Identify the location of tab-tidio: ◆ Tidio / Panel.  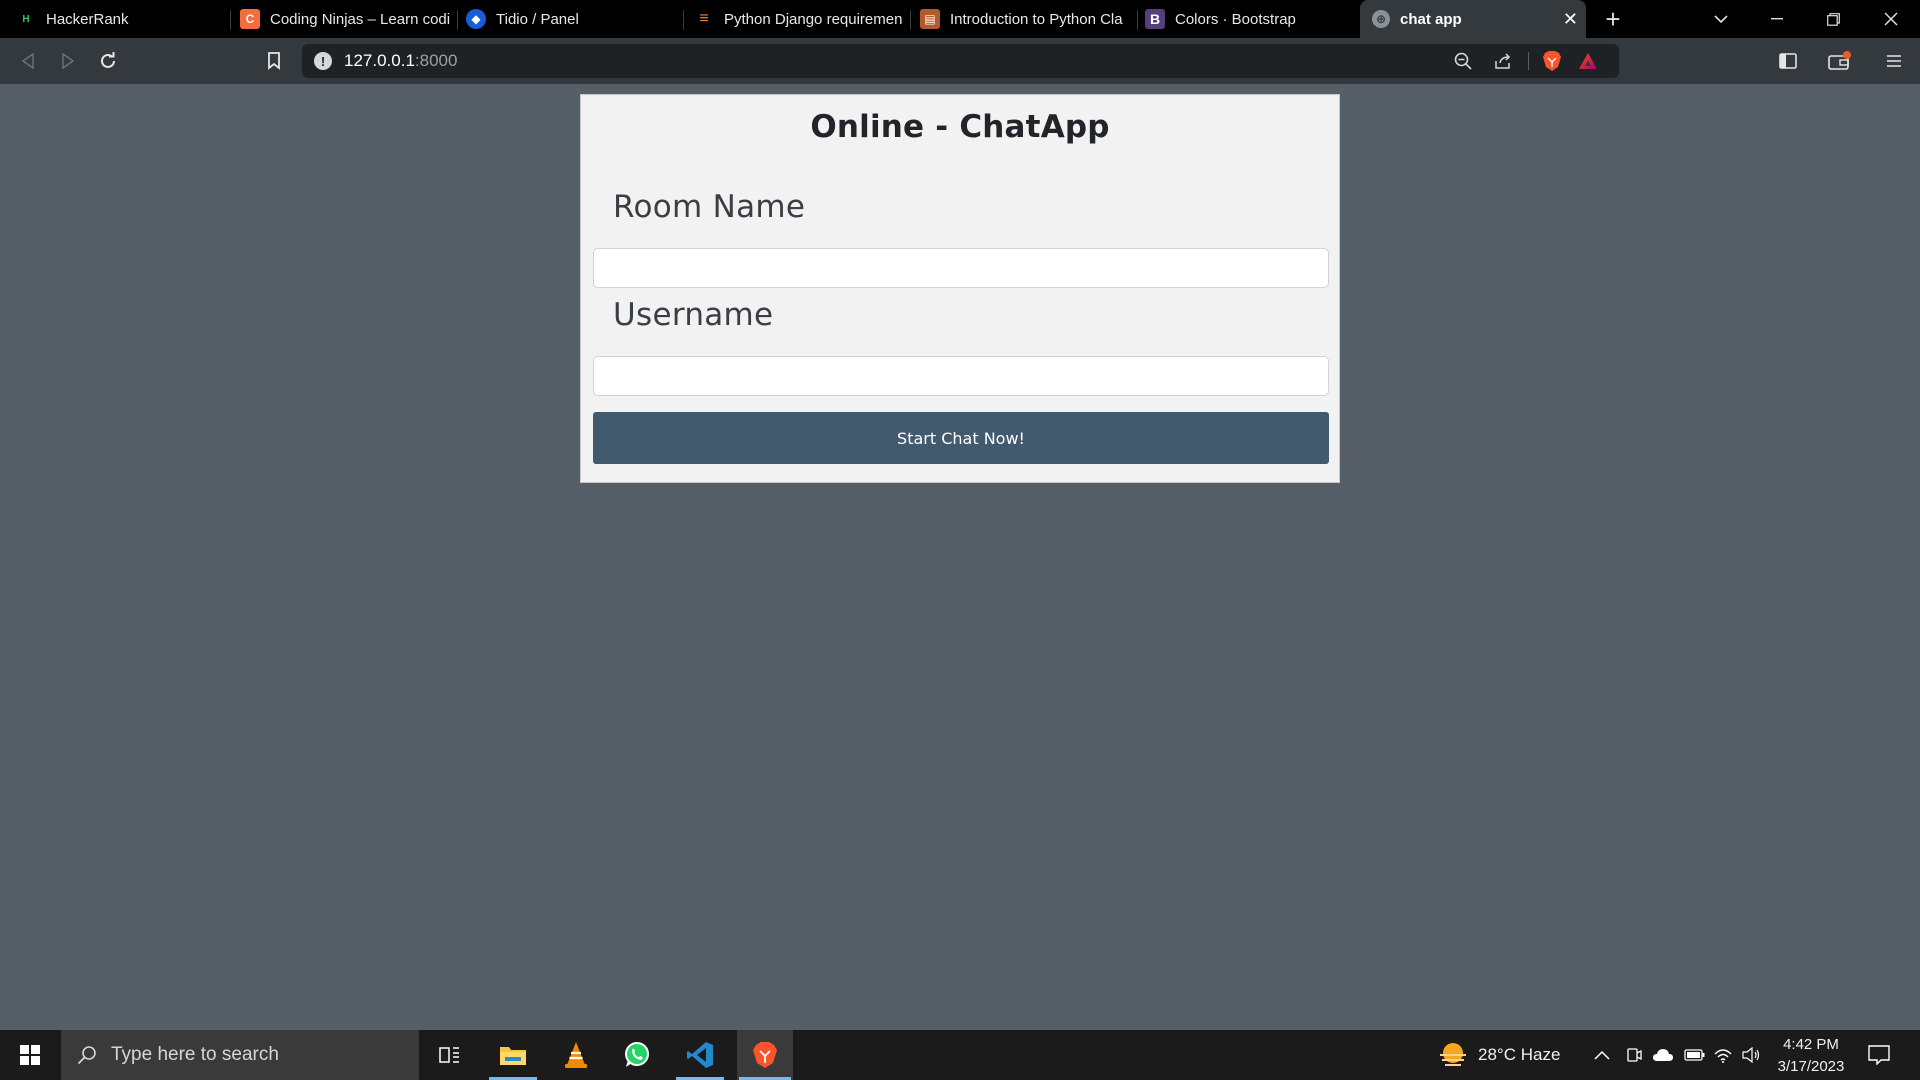
(571, 19).